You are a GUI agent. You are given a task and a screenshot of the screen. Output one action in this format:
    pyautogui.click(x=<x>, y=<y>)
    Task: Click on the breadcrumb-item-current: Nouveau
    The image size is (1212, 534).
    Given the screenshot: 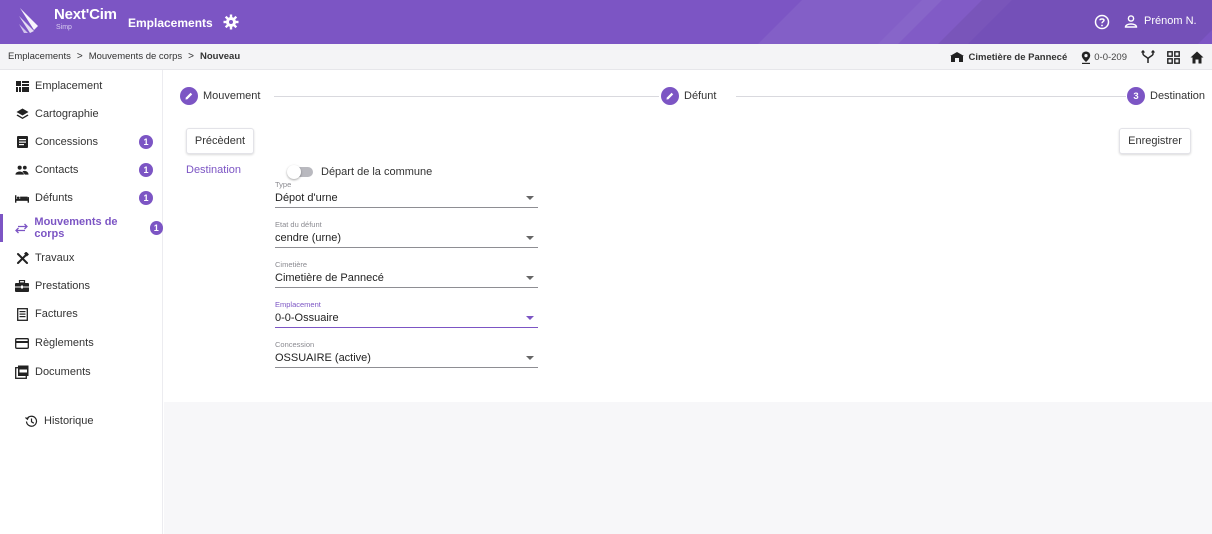 What is the action you would take?
    pyautogui.click(x=220, y=56)
    